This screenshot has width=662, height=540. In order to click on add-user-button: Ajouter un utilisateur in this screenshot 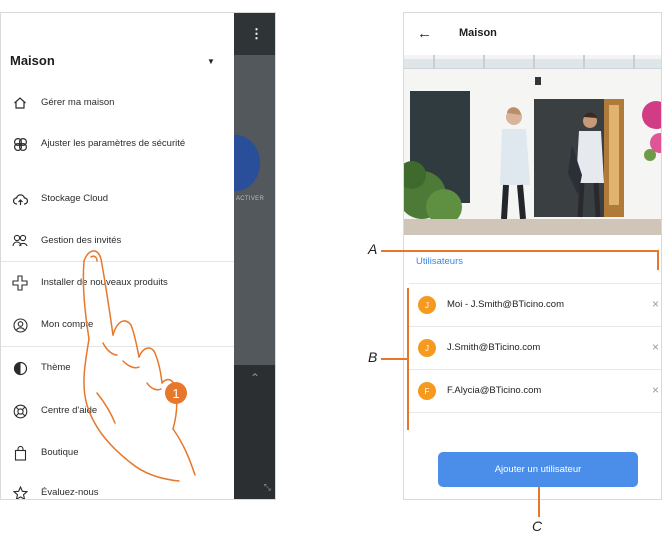, I will do `click(538, 469)`.